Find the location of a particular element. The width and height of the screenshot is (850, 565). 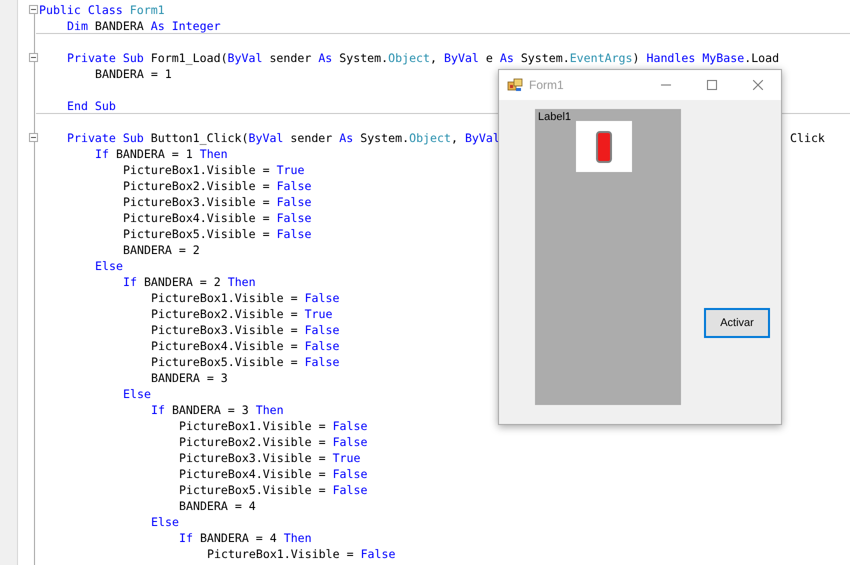

maximize-icon is located at coordinates (712, 85).